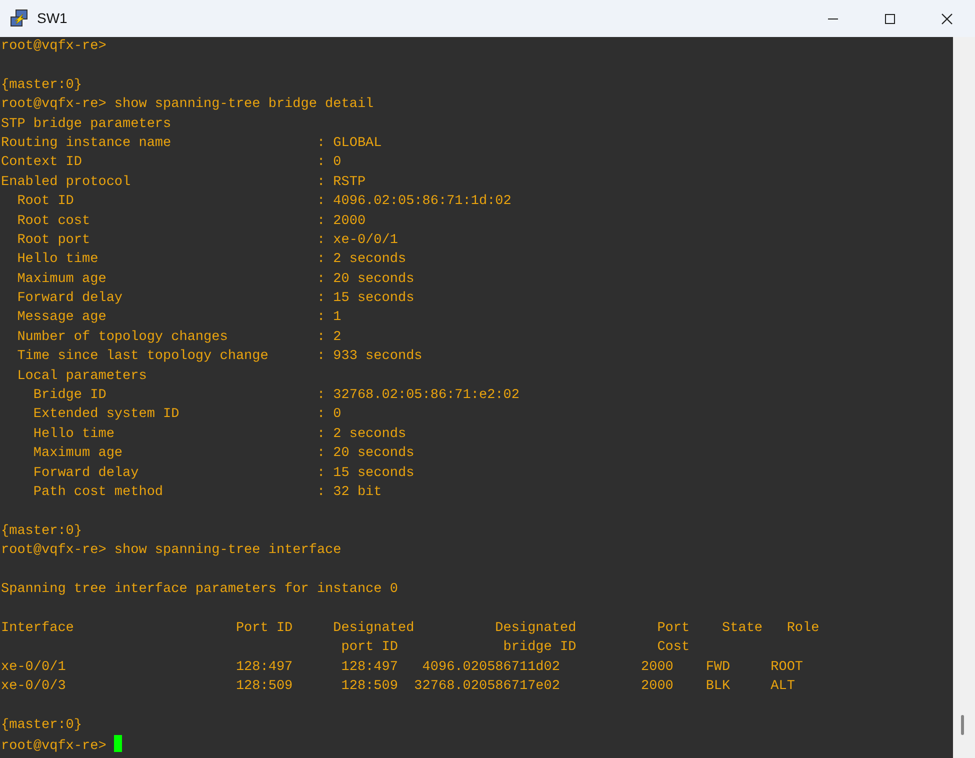  What do you see at coordinates (19, 18) in the screenshot?
I see `app-icon` at bounding box center [19, 18].